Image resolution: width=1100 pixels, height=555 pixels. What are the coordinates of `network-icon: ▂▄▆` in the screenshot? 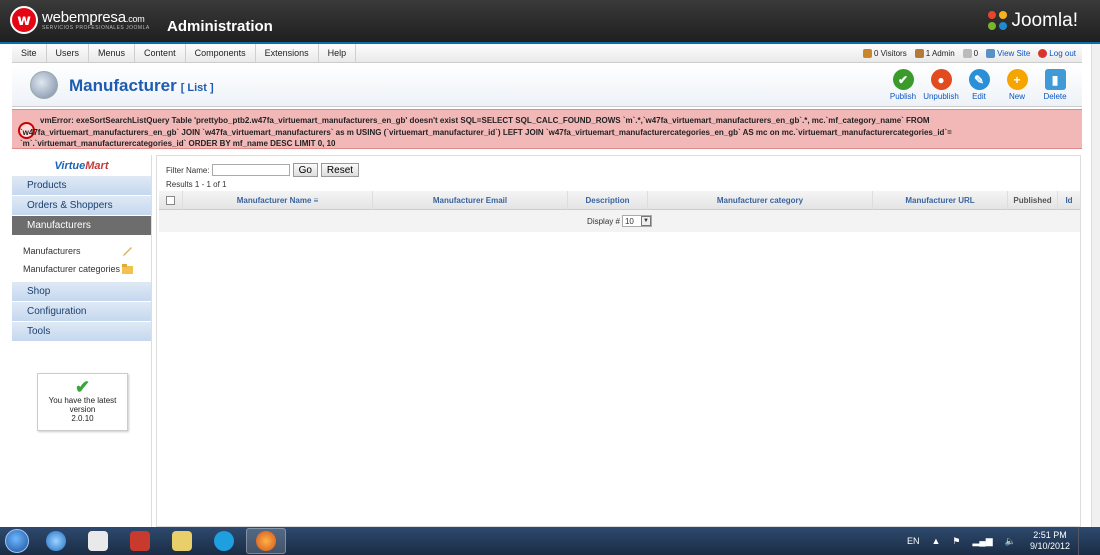 It's located at (983, 541).